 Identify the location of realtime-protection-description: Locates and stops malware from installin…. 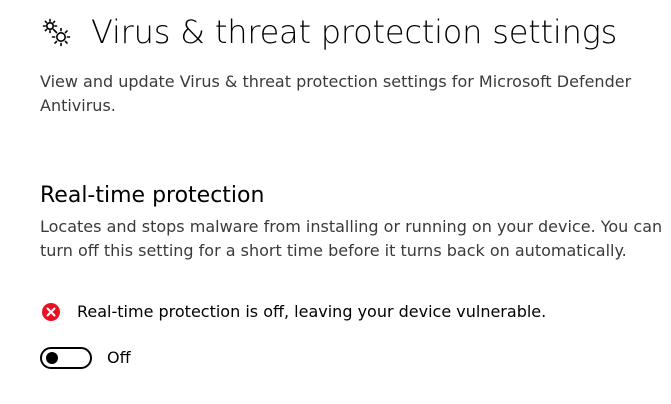
(351, 238).